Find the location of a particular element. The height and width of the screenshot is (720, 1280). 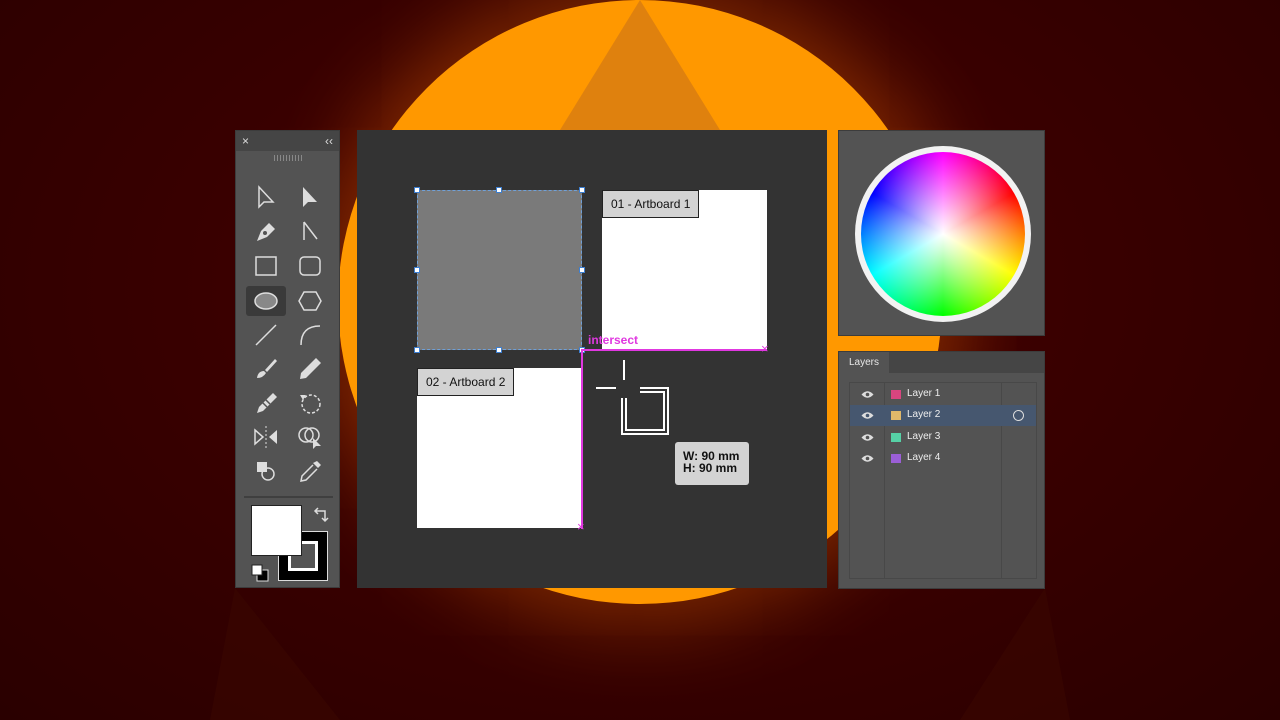

tools-panel-header: × ‹‹ is located at coordinates (287, 141).